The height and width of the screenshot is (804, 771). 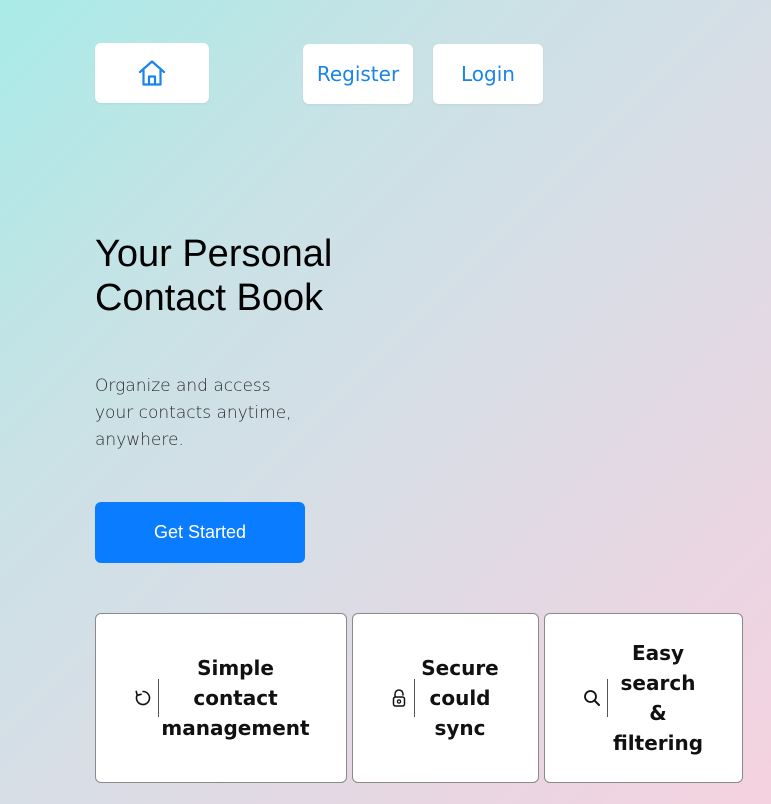 I want to click on get-started-button: Get Started, so click(x=200, y=532).